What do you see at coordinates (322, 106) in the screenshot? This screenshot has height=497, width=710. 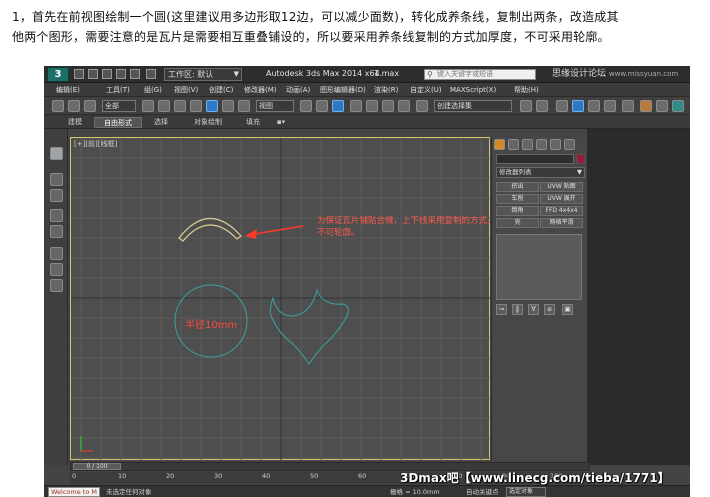 I see `select-manipulate-icon` at bounding box center [322, 106].